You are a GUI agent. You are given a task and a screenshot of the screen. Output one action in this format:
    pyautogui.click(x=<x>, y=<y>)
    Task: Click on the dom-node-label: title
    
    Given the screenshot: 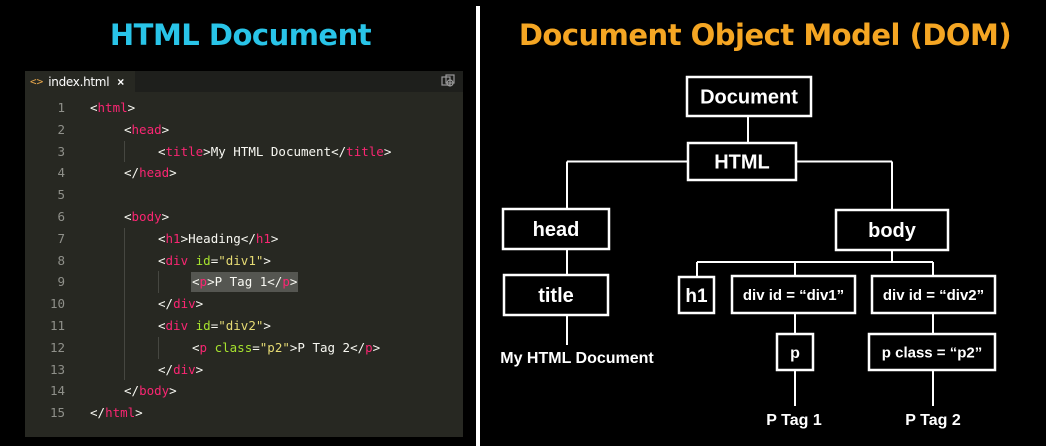 What is the action you would take?
    pyautogui.click(x=556, y=296)
    